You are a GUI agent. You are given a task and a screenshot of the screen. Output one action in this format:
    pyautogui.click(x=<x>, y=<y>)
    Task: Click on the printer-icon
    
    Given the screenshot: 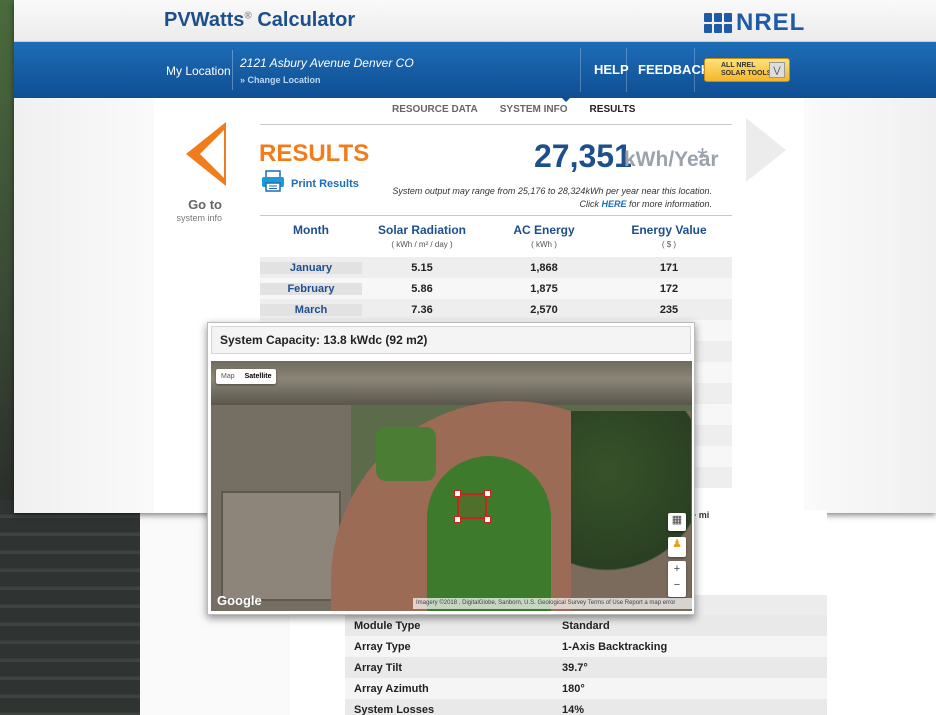 What is the action you would take?
    pyautogui.click(x=273, y=181)
    